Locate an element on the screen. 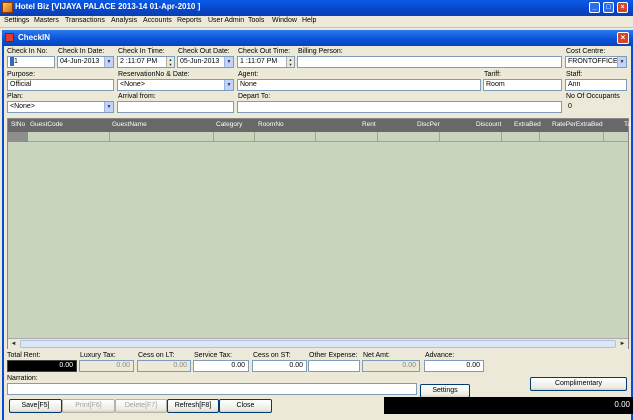 The height and width of the screenshot is (420, 633). arrival-from-input is located at coordinates (175, 107).